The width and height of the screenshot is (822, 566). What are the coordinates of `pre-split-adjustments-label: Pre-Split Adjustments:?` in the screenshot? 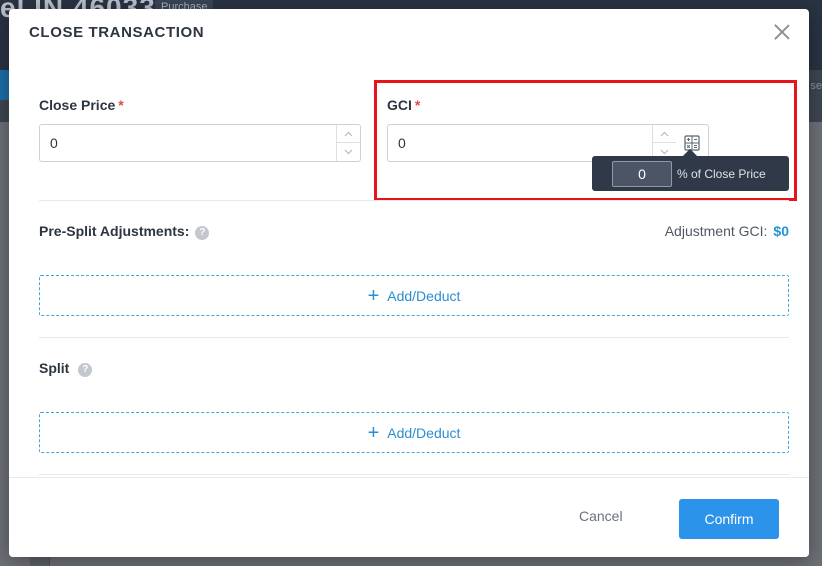 It's located at (124, 231).